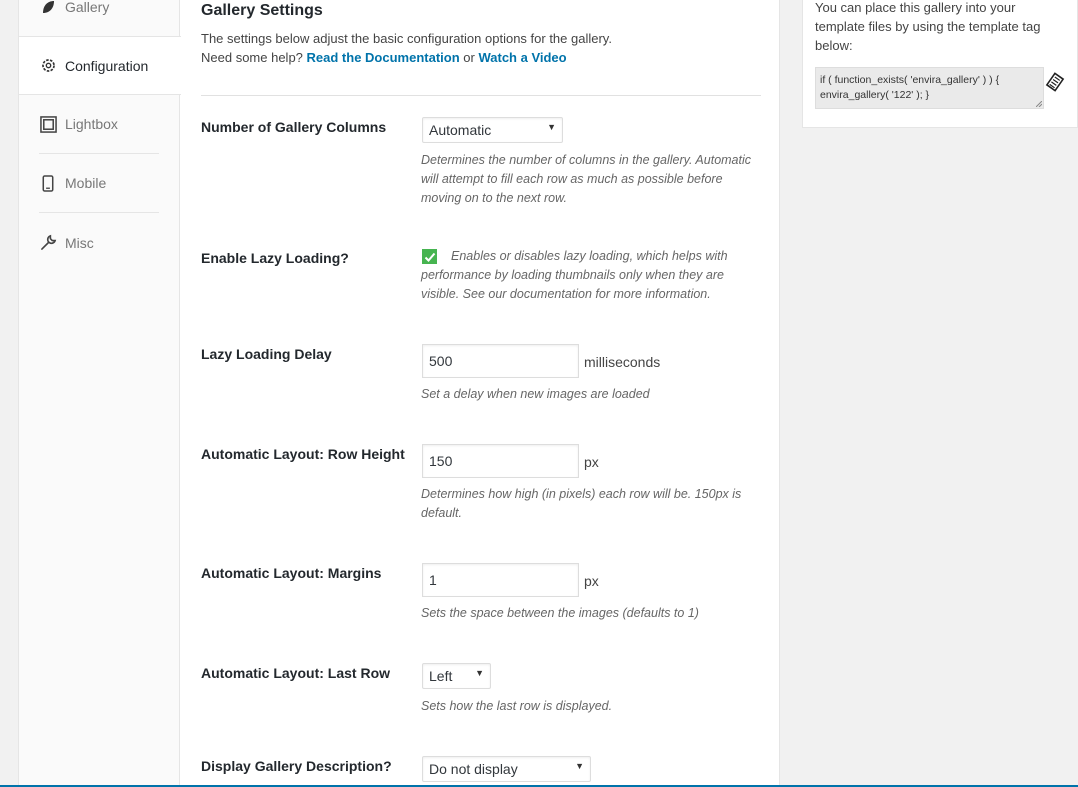 The image size is (1078, 787). Describe the element at coordinates (1039, 104) in the screenshot. I see `resize-handle-icon` at that location.